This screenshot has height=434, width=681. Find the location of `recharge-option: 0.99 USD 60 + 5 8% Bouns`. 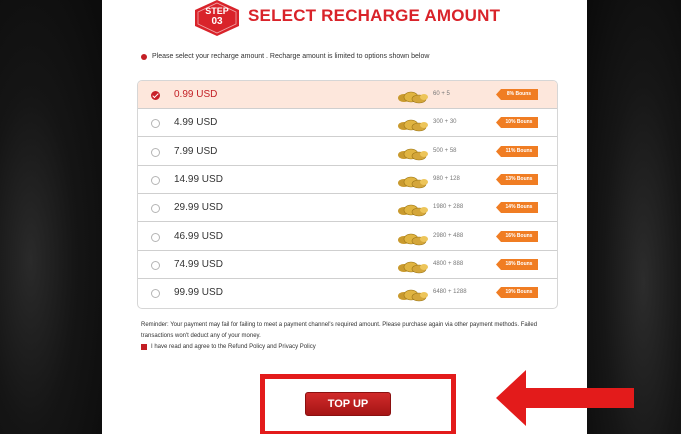

recharge-option: 0.99 USD 60 + 5 8% Bouns is located at coordinates (347, 95).